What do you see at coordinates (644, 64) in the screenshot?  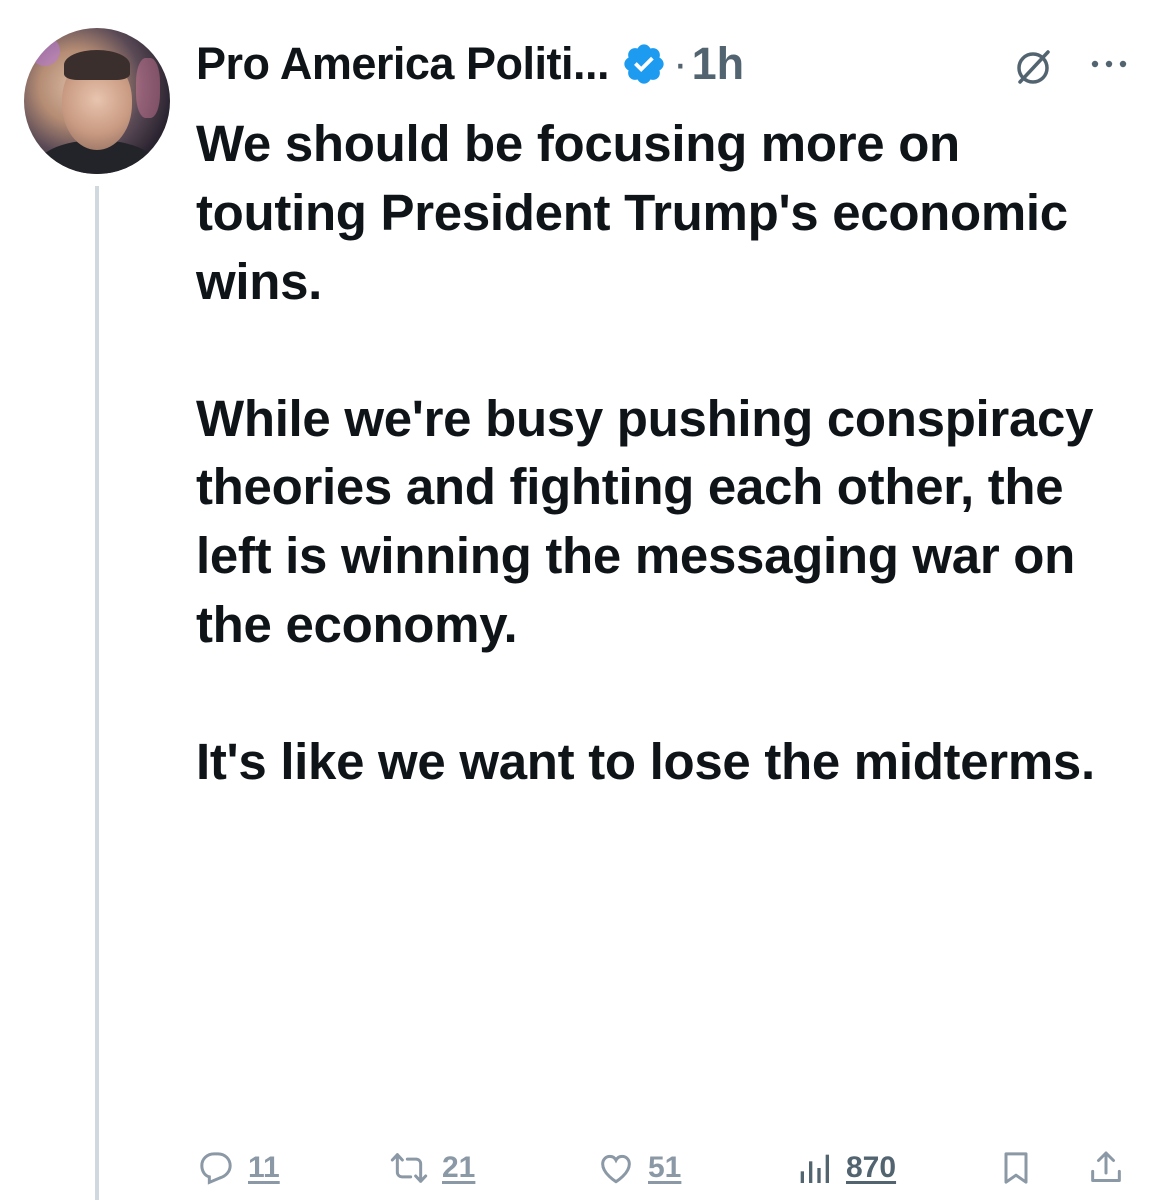 I see `verified-badge-icon` at bounding box center [644, 64].